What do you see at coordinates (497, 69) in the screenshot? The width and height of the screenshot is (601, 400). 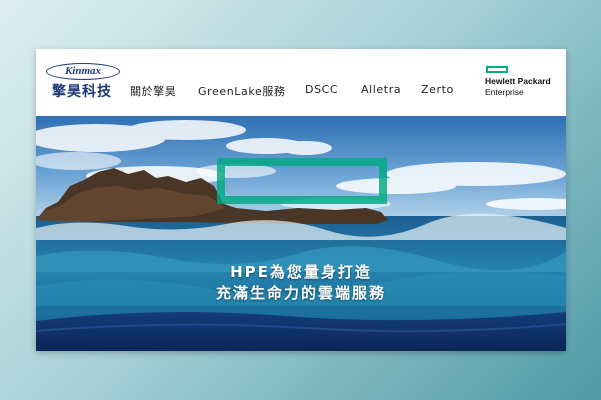 I see `hpe-element-icon` at bounding box center [497, 69].